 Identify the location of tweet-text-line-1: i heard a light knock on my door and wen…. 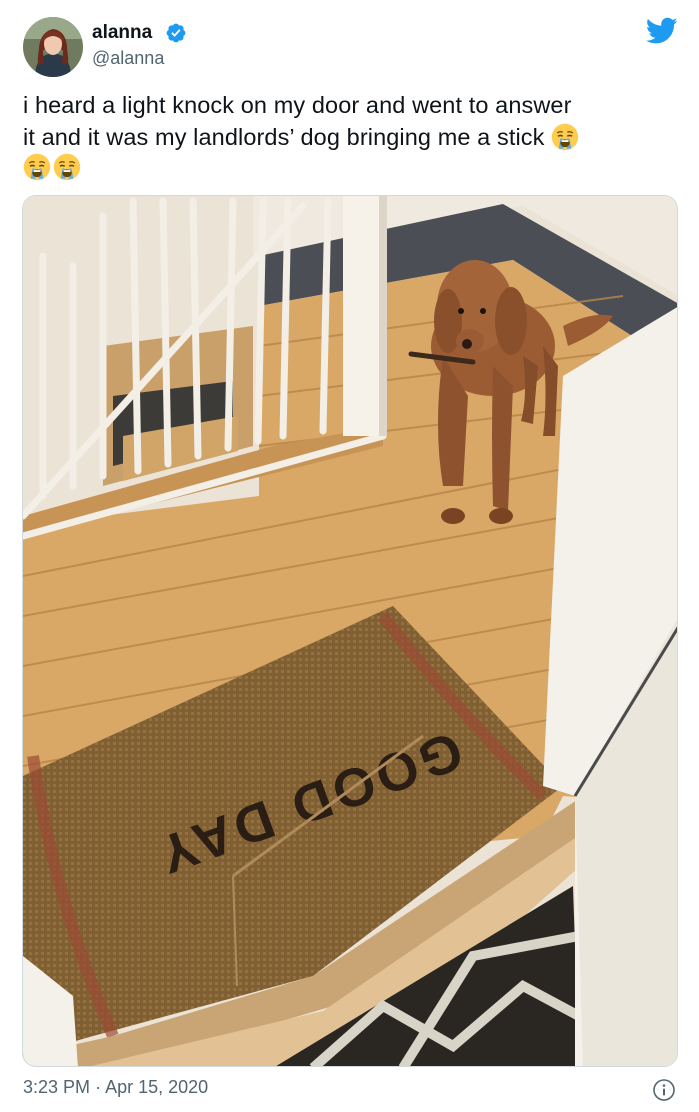
(297, 105).